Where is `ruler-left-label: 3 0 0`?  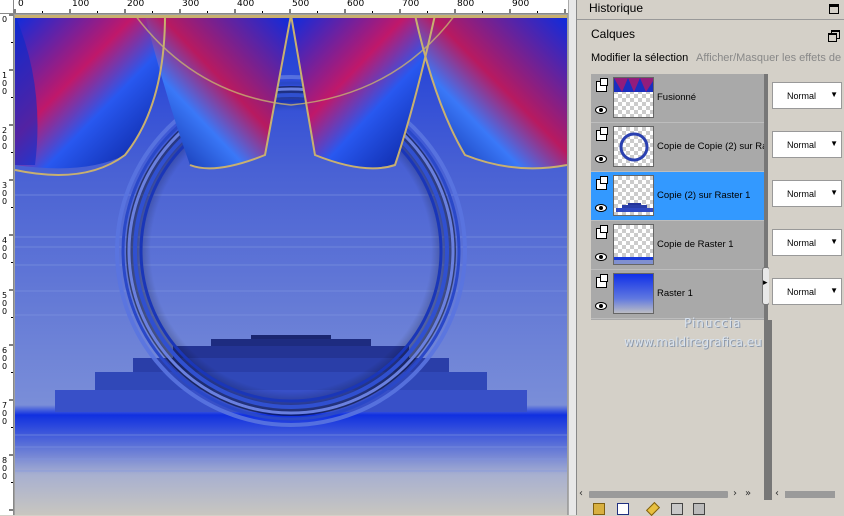 ruler-left-label: 3 0 0 is located at coordinates (5, 193).